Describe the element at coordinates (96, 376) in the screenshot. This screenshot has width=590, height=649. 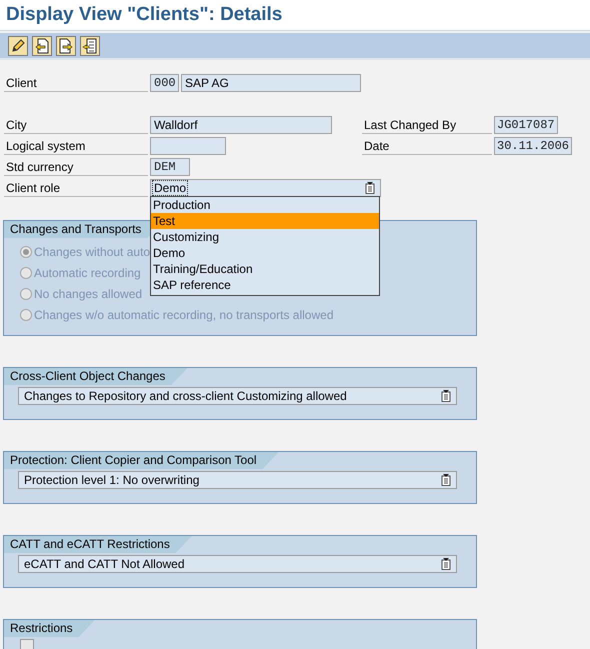
I see `group-title: Cross-Client Object Changes` at that location.